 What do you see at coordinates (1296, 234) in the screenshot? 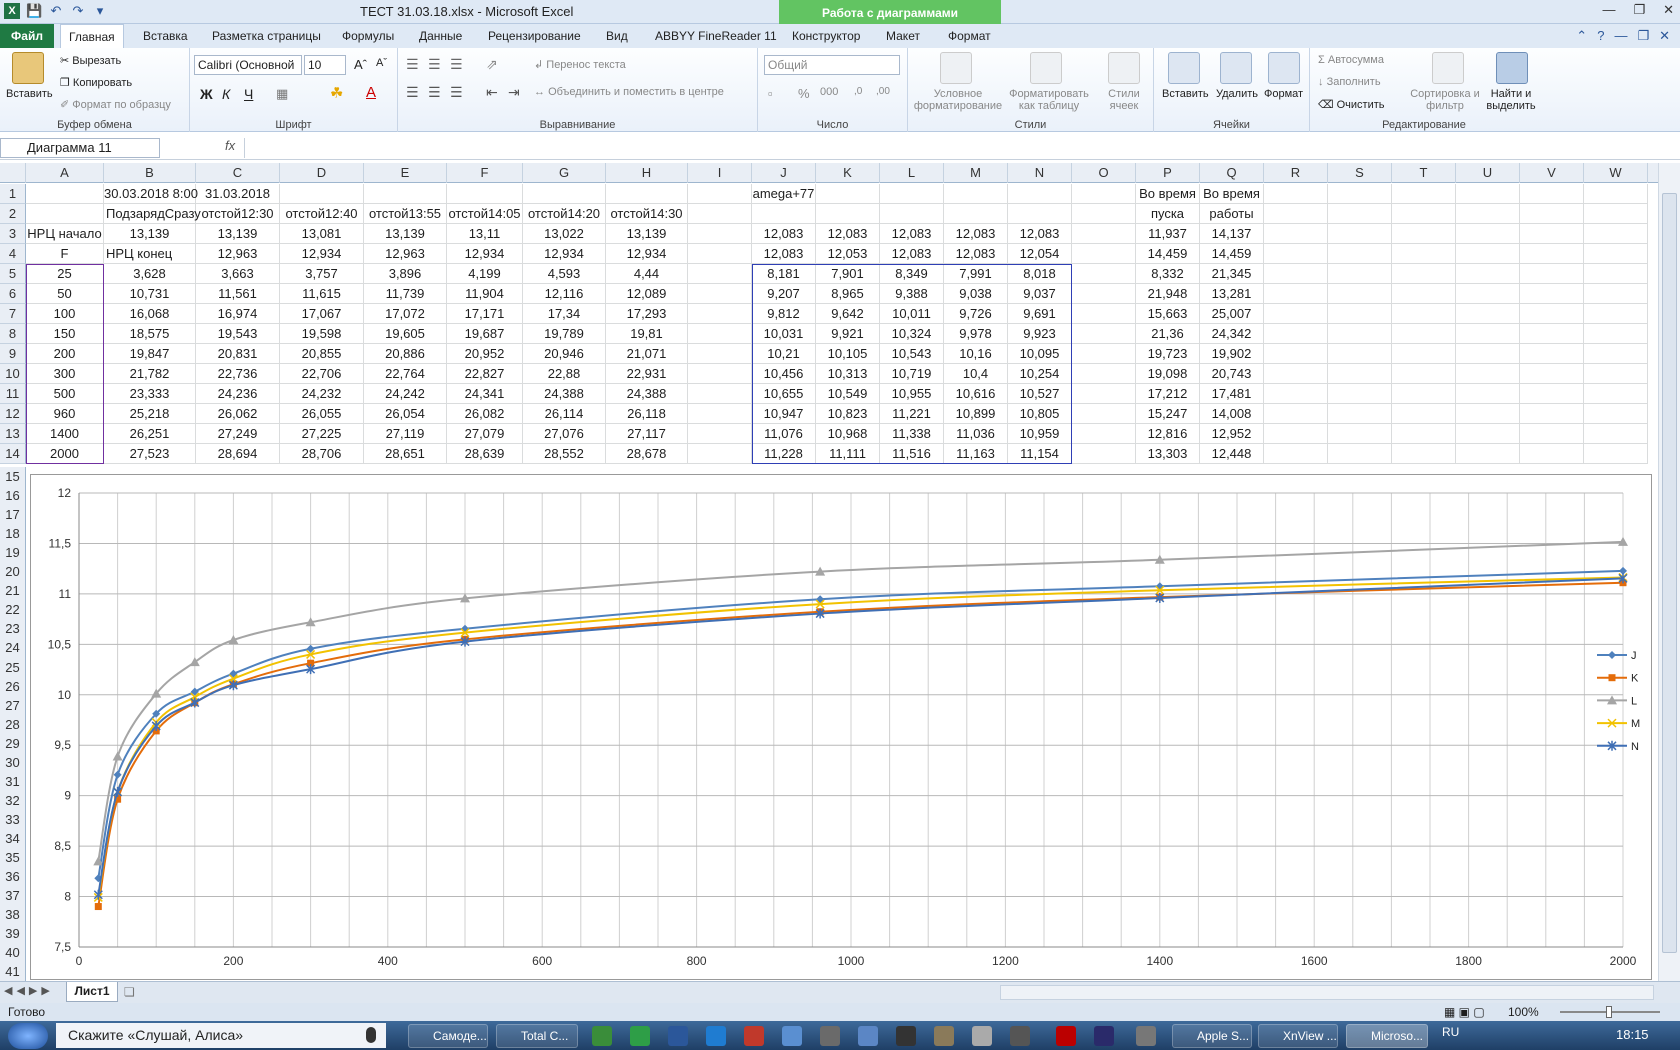
I see `cell-R3` at bounding box center [1296, 234].